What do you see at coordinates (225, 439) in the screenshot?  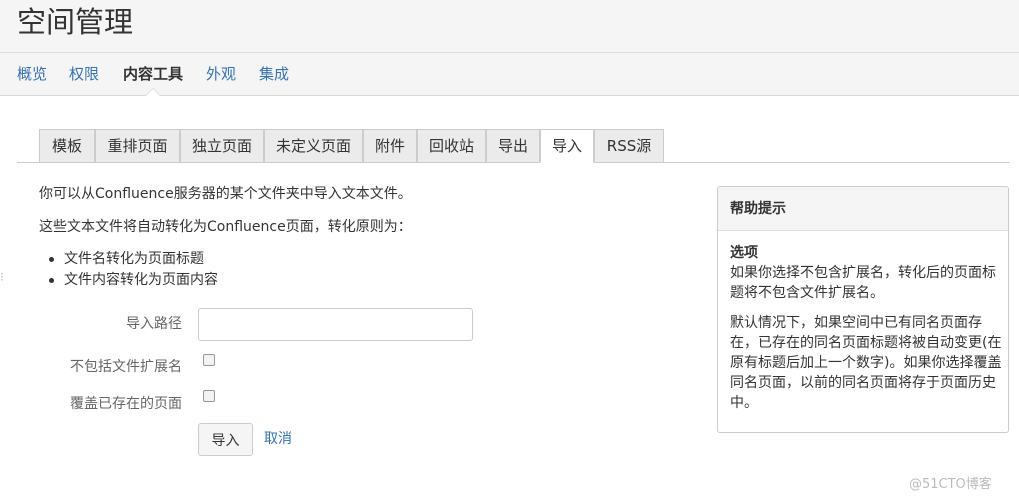 I see `import-button: 导入` at bounding box center [225, 439].